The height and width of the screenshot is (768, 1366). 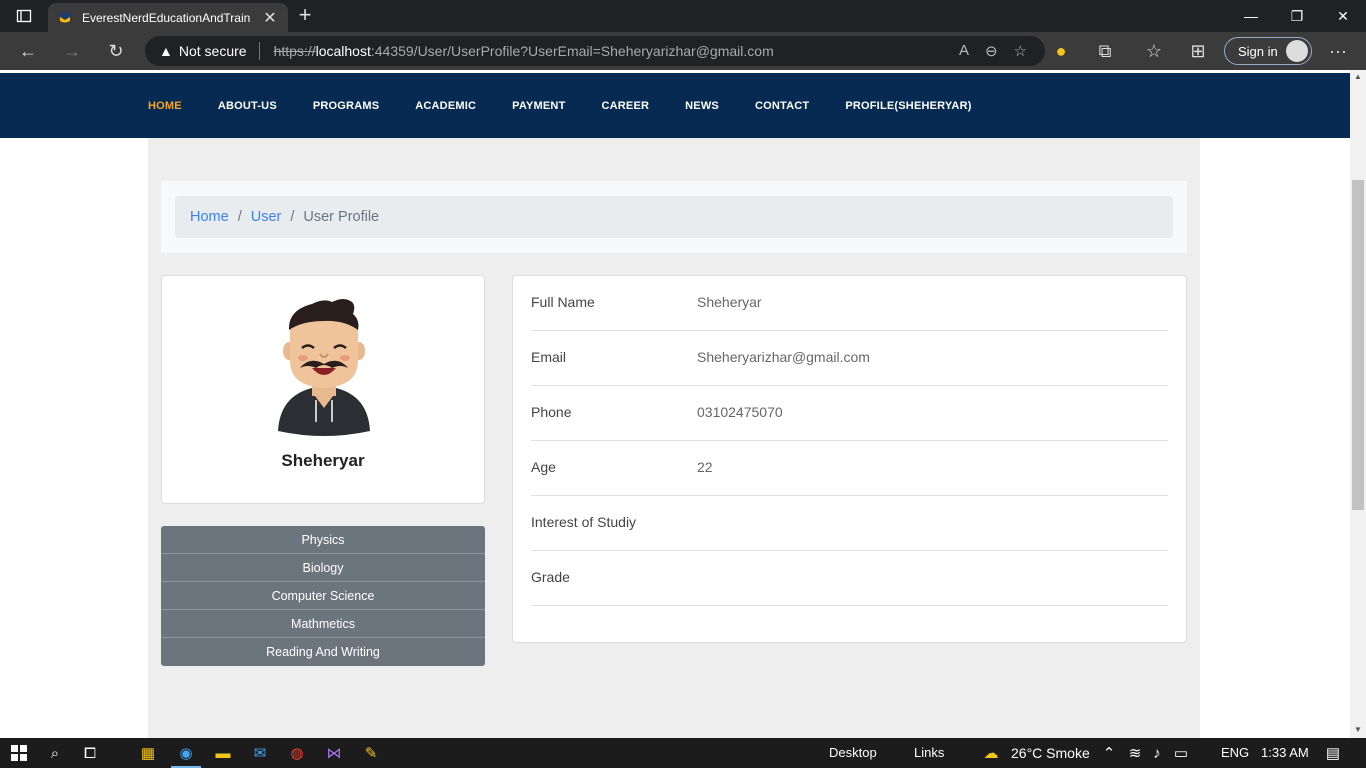 What do you see at coordinates (166, 51) in the screenshot?
I see `warning-icon: ▲` at bounding box center [166, 51].